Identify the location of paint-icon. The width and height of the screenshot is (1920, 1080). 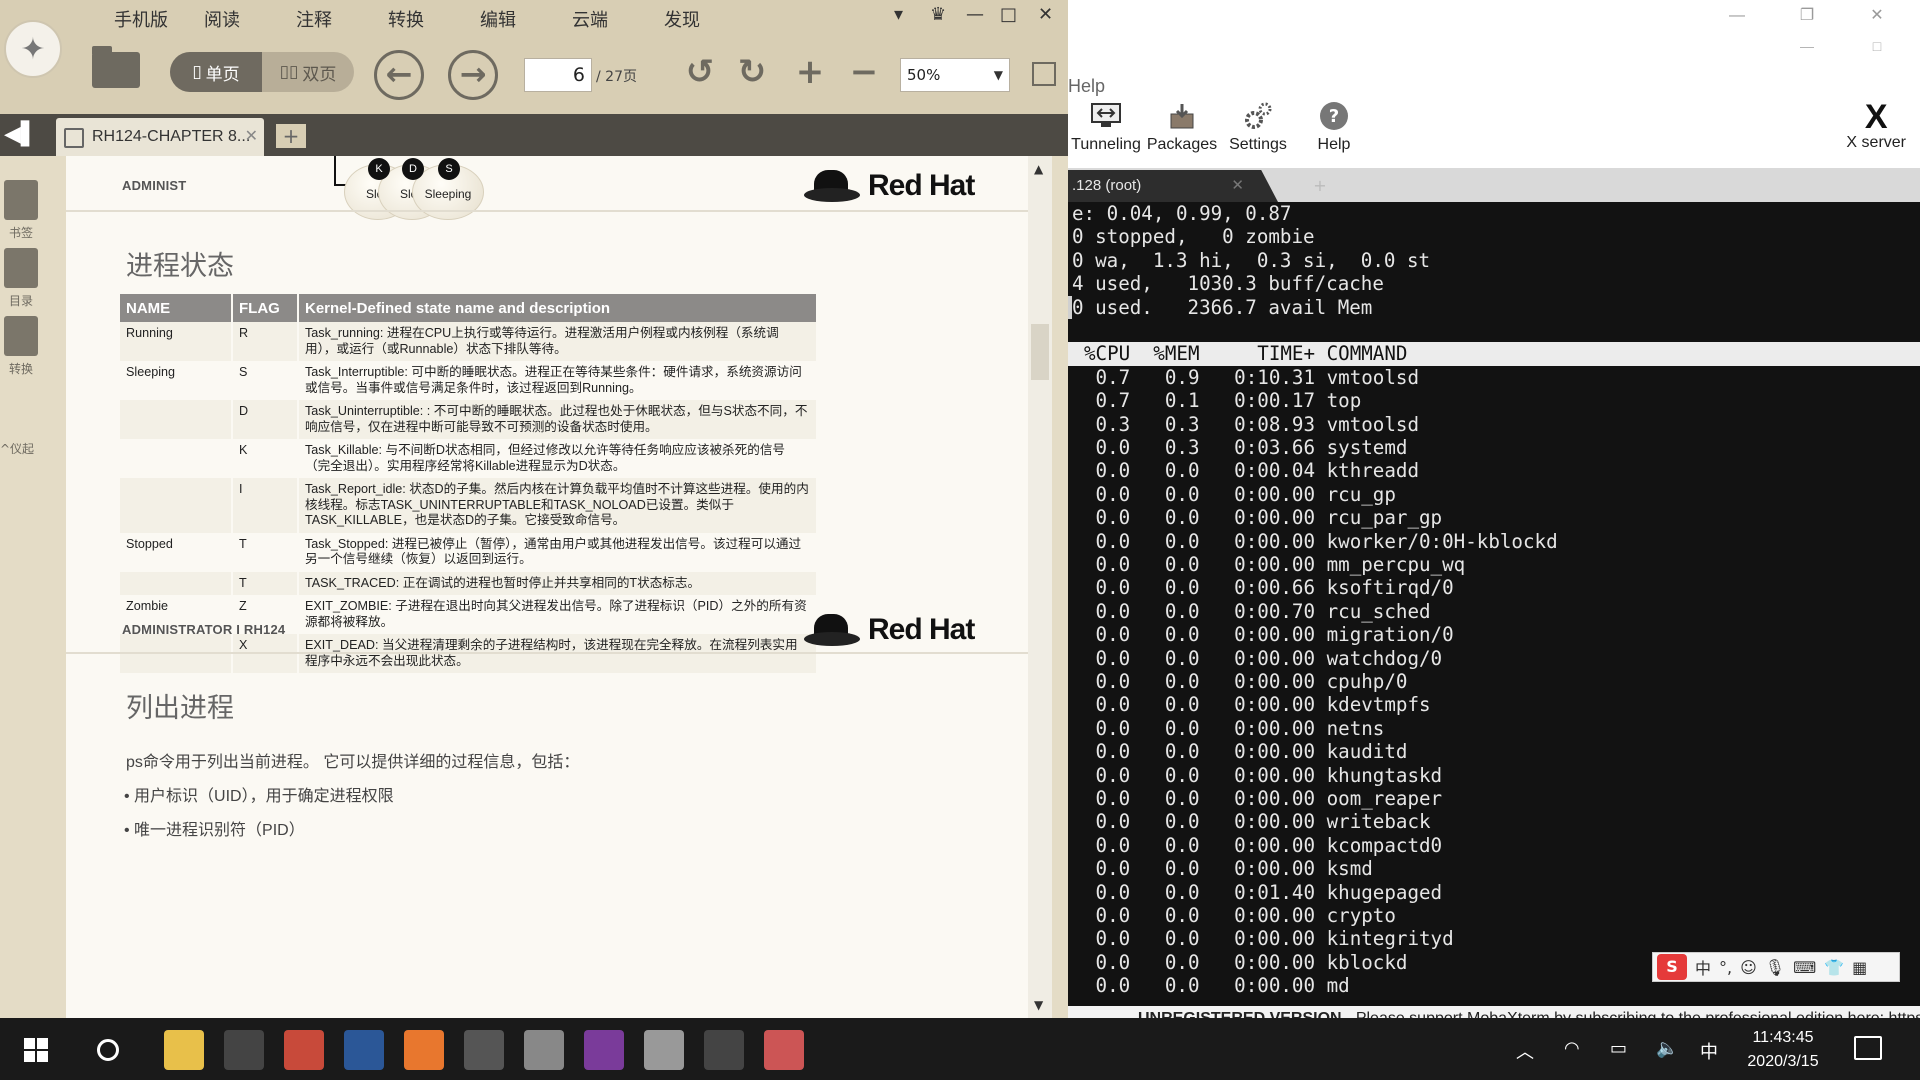
(784, 1050).